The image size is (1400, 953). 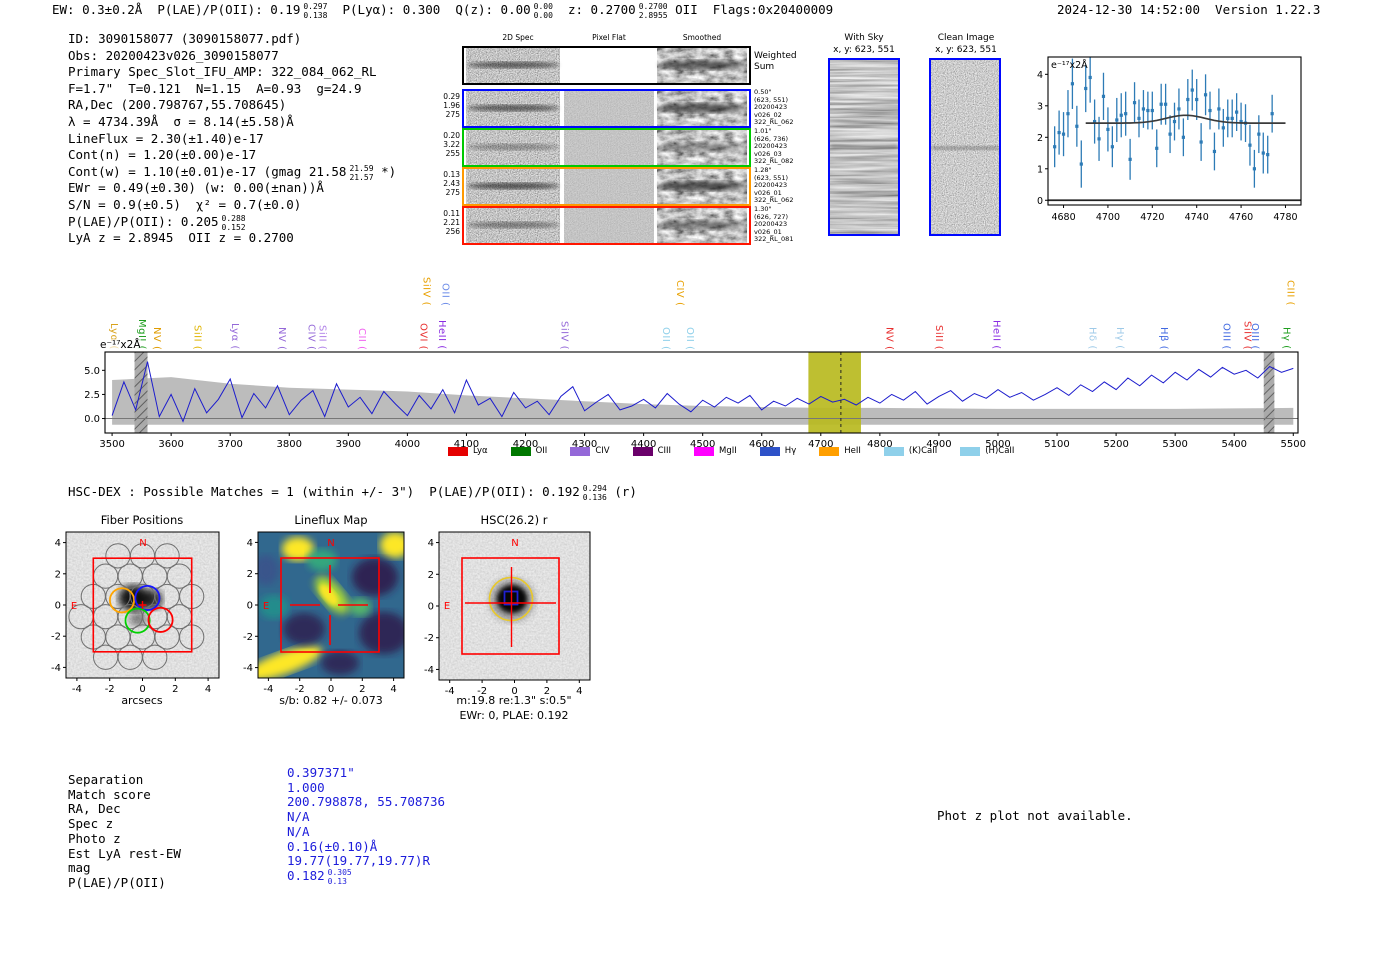 What do you see at coordinates (361, 173) in the screenshot?
I see `stacked-fraction: 21.59 21.57` at bounding box center [361, 173].